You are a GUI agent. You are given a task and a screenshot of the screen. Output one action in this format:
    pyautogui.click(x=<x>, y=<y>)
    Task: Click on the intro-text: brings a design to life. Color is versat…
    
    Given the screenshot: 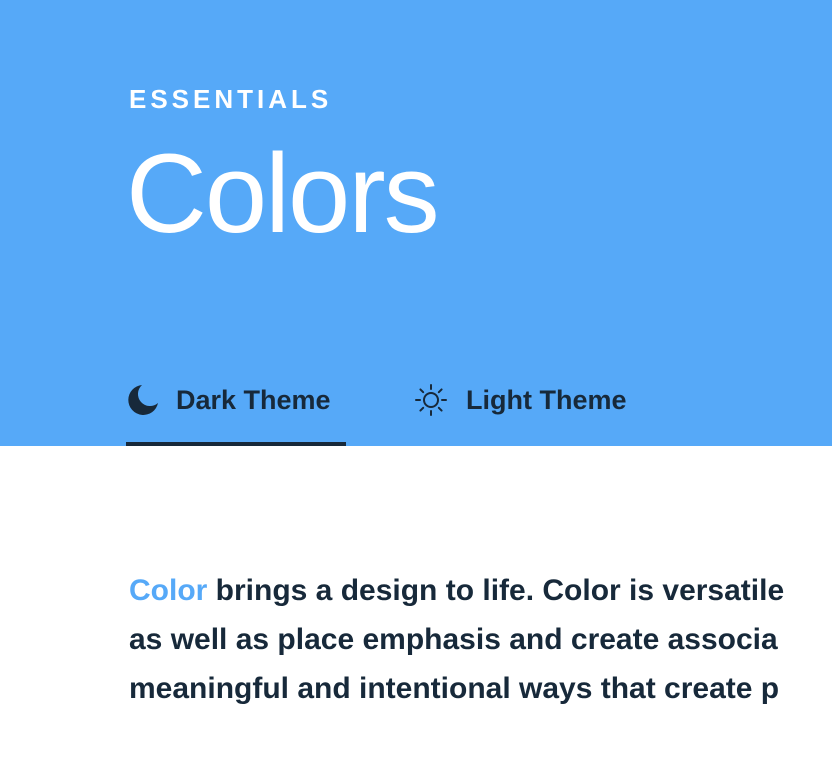 What is the action you would take?
    pyautogui.click(x=496, y=590)
    